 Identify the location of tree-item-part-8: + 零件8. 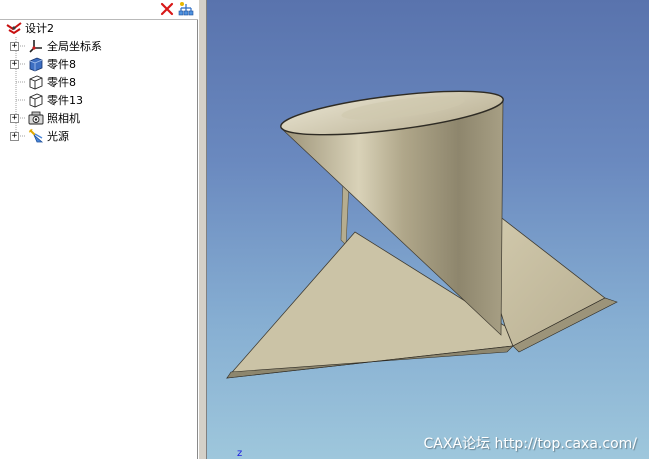
(43, 64).